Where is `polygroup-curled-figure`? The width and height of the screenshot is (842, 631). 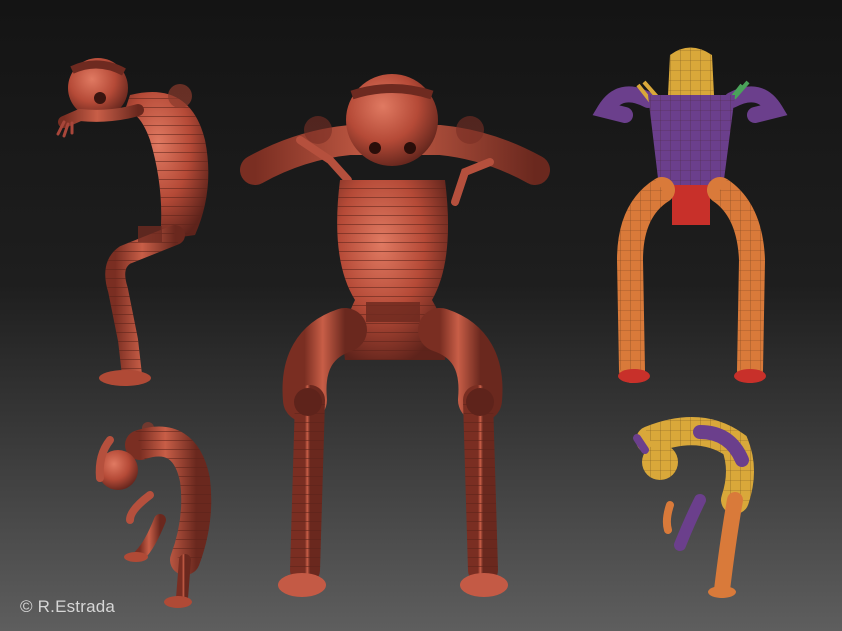
polygroup-curled-figure is located at coordinates (693, 507).